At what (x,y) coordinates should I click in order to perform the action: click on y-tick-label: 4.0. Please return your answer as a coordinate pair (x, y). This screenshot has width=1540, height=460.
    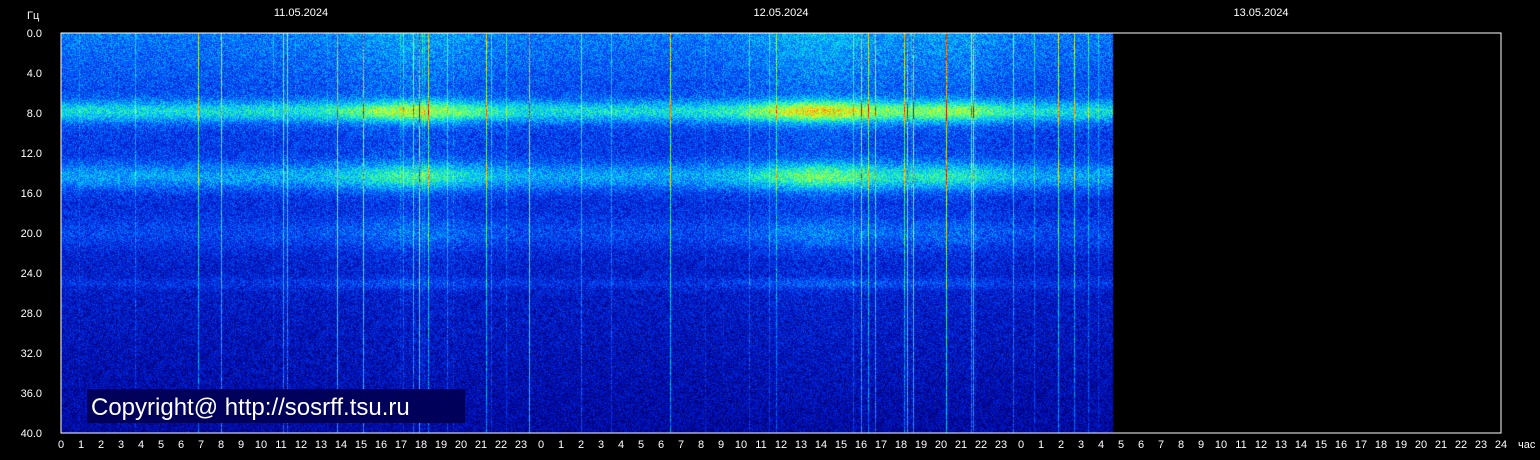
    Looking at the image, I should click on (34, 74).